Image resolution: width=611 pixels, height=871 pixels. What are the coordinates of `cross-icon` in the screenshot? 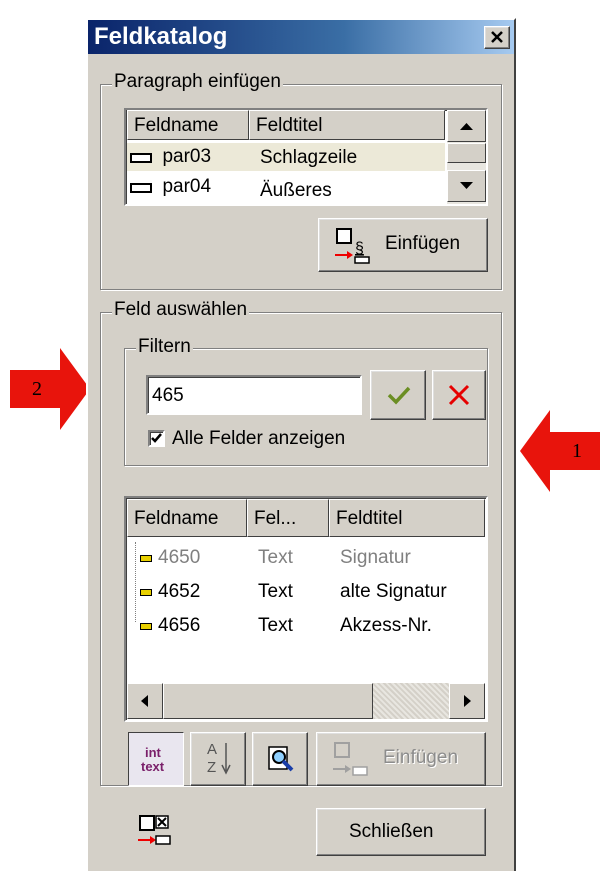 It's located at (459, 395).